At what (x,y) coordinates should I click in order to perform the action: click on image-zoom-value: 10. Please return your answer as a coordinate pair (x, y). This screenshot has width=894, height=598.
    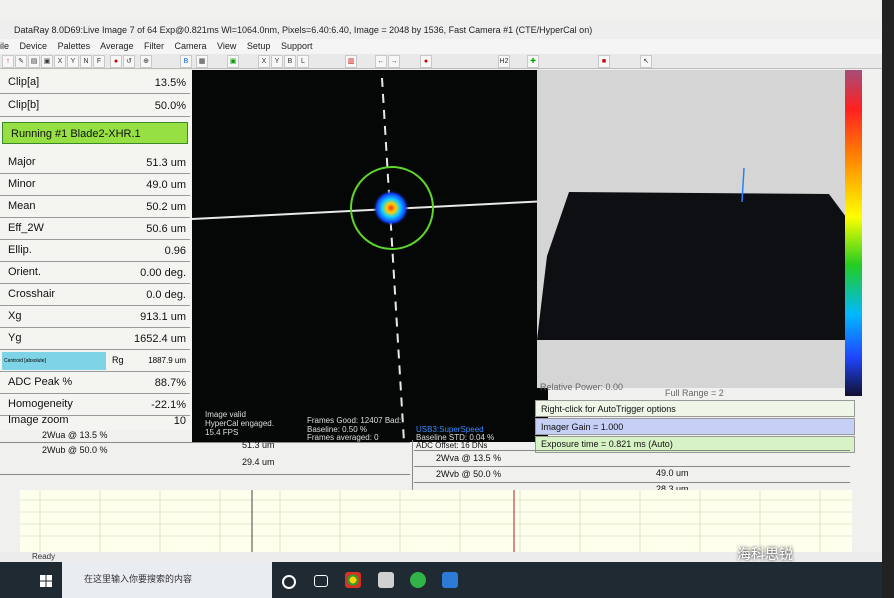
    Looking at the image, I should click on (179, 421).